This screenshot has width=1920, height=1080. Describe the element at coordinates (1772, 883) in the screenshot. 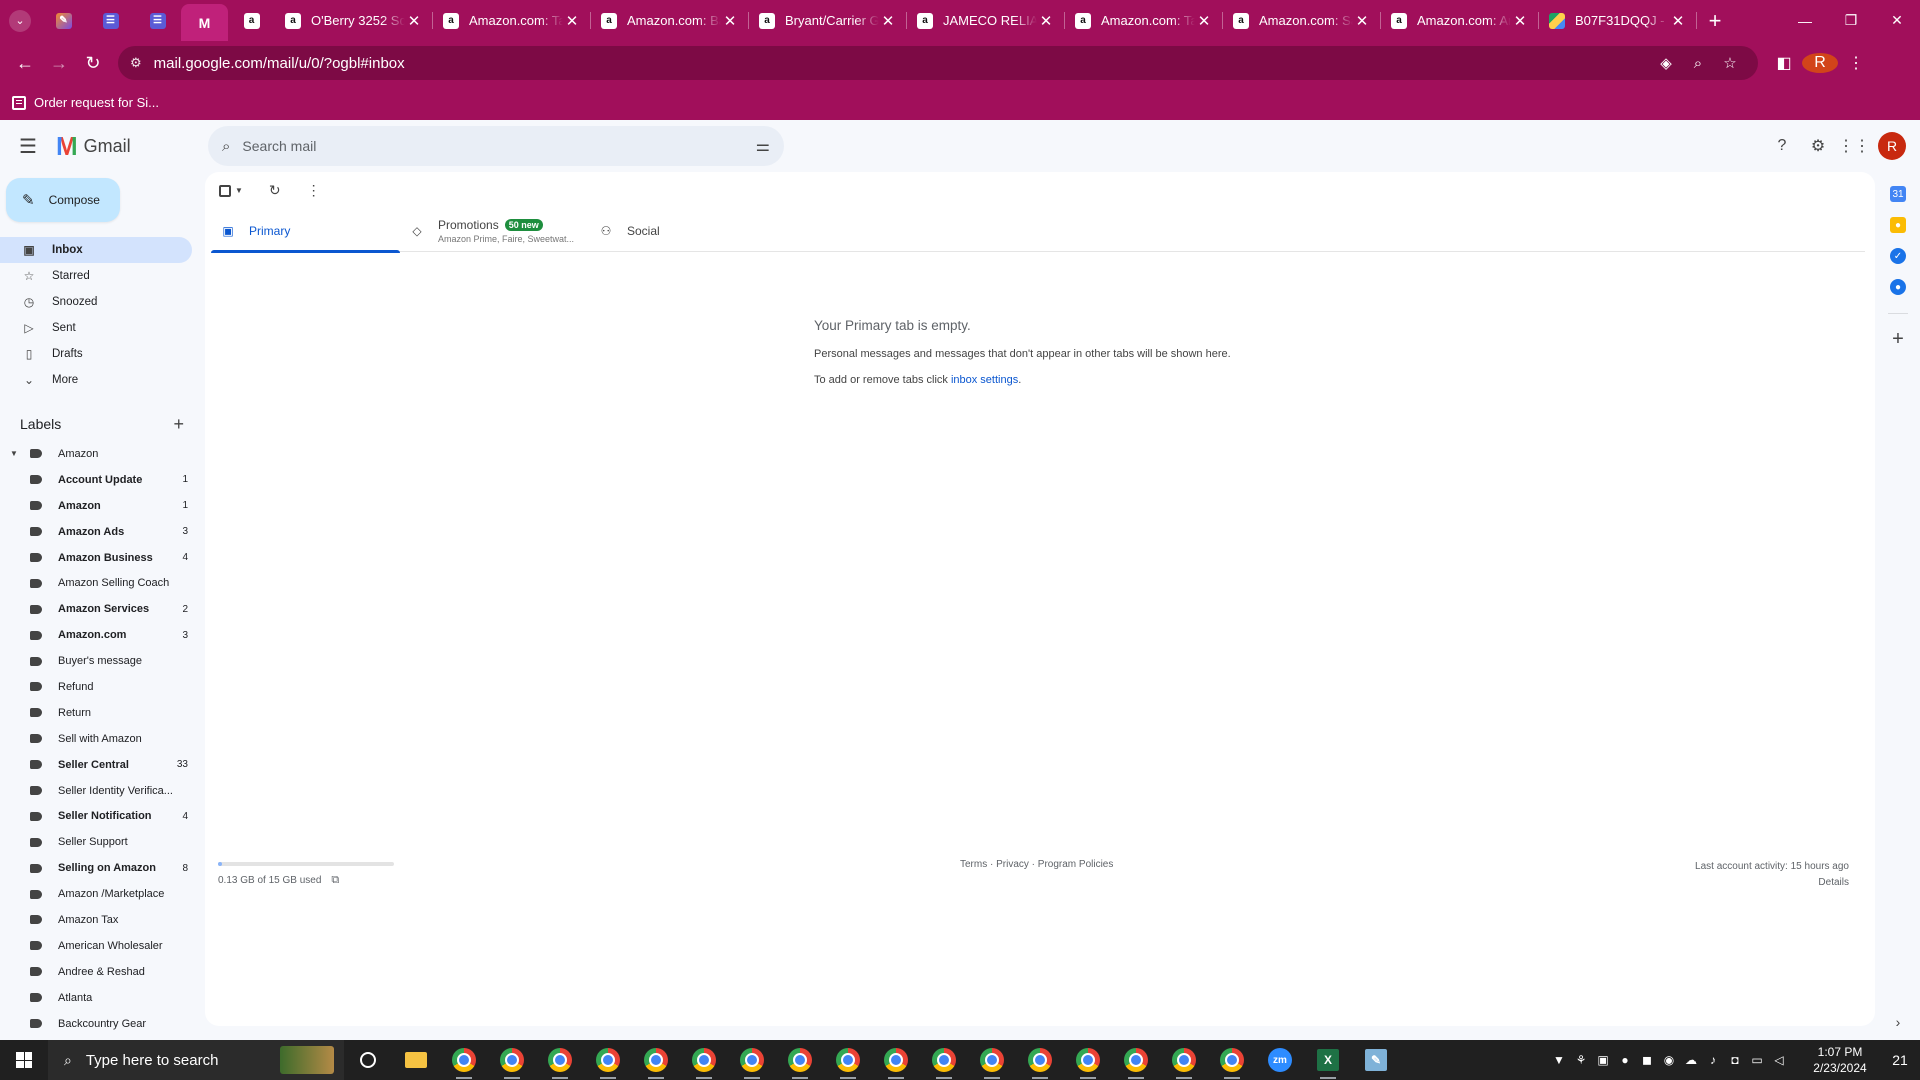

I see `details-link: Details` at that location.